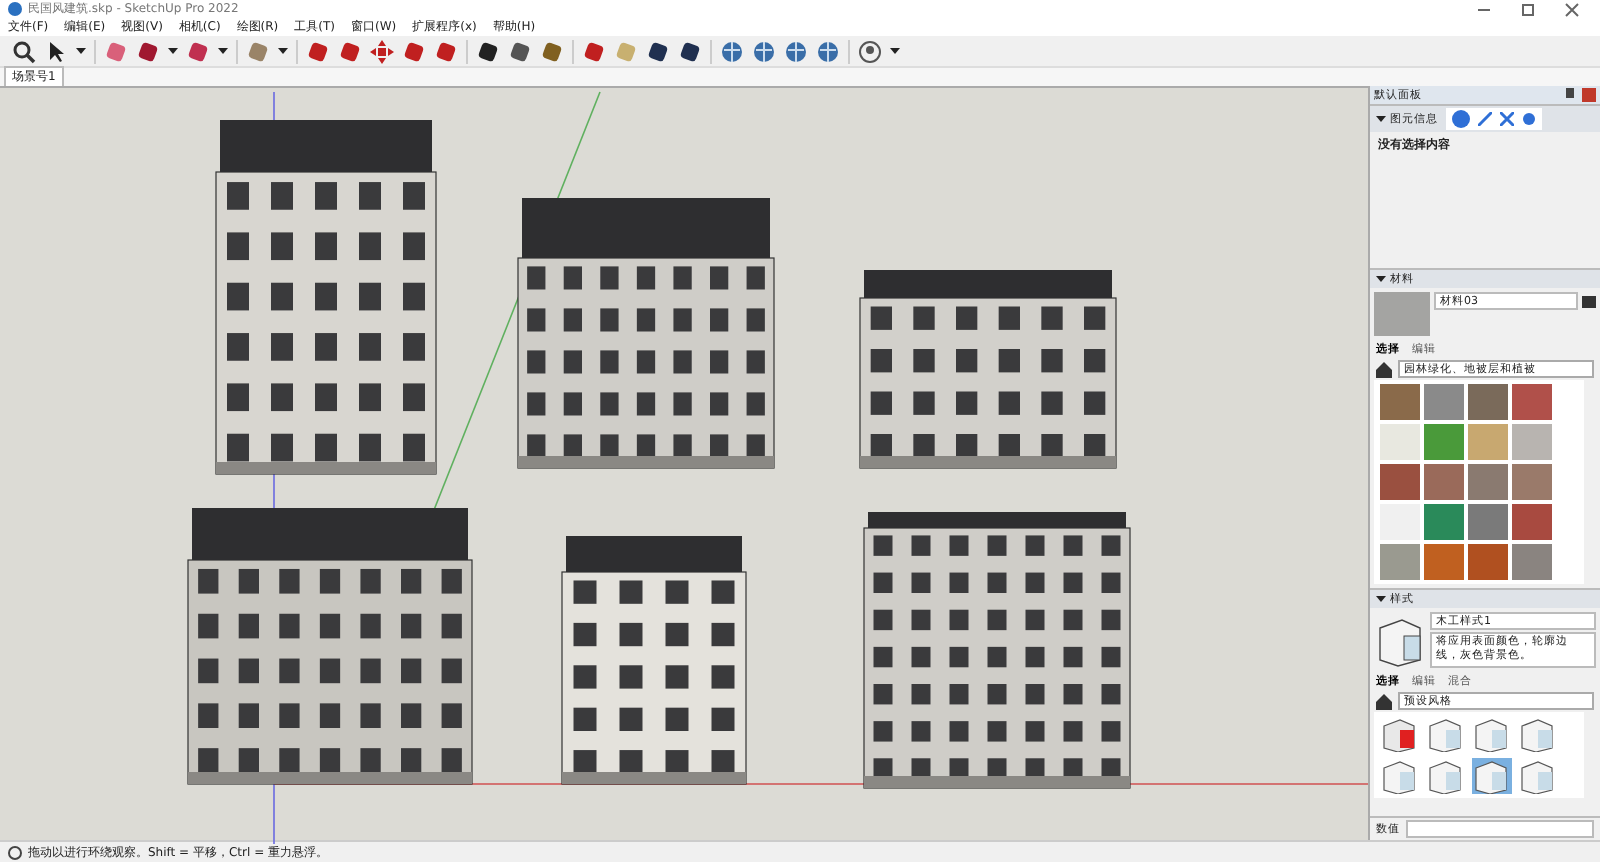  Describe the element at coordinates (870, 51) in the screenshot. I see `user-icon` at that location.